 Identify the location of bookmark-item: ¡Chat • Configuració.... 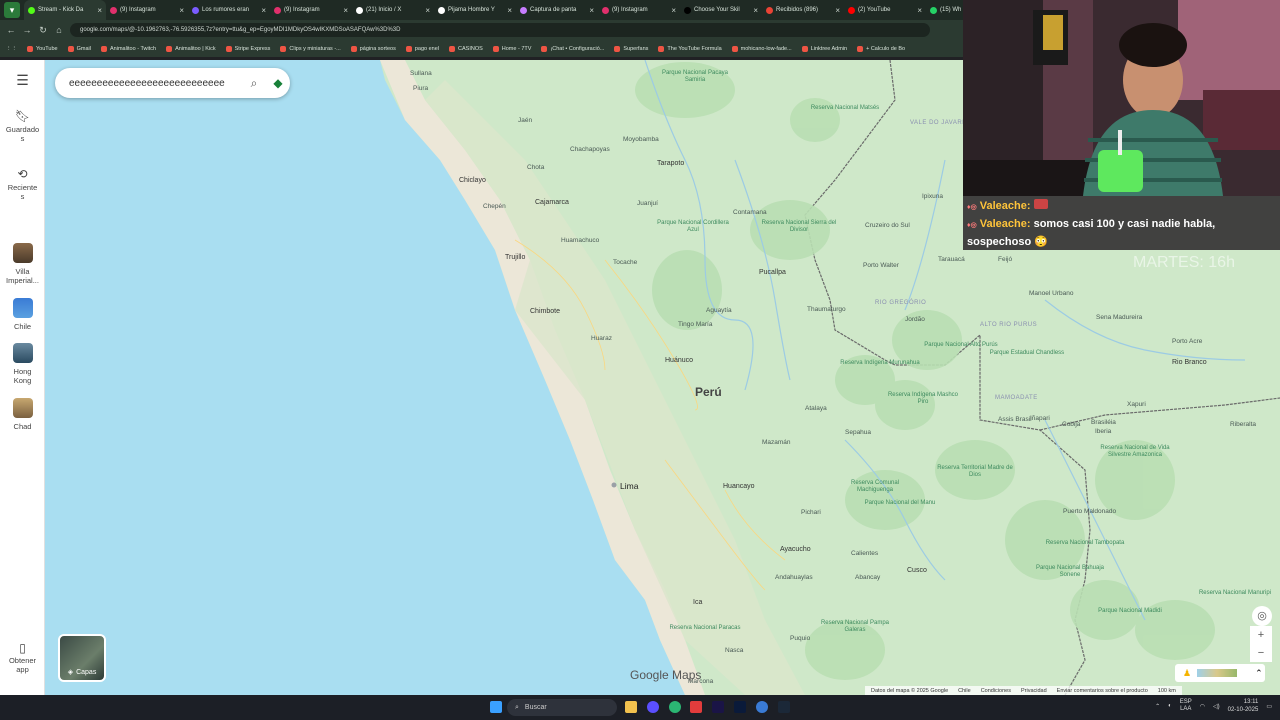
(572, 48).